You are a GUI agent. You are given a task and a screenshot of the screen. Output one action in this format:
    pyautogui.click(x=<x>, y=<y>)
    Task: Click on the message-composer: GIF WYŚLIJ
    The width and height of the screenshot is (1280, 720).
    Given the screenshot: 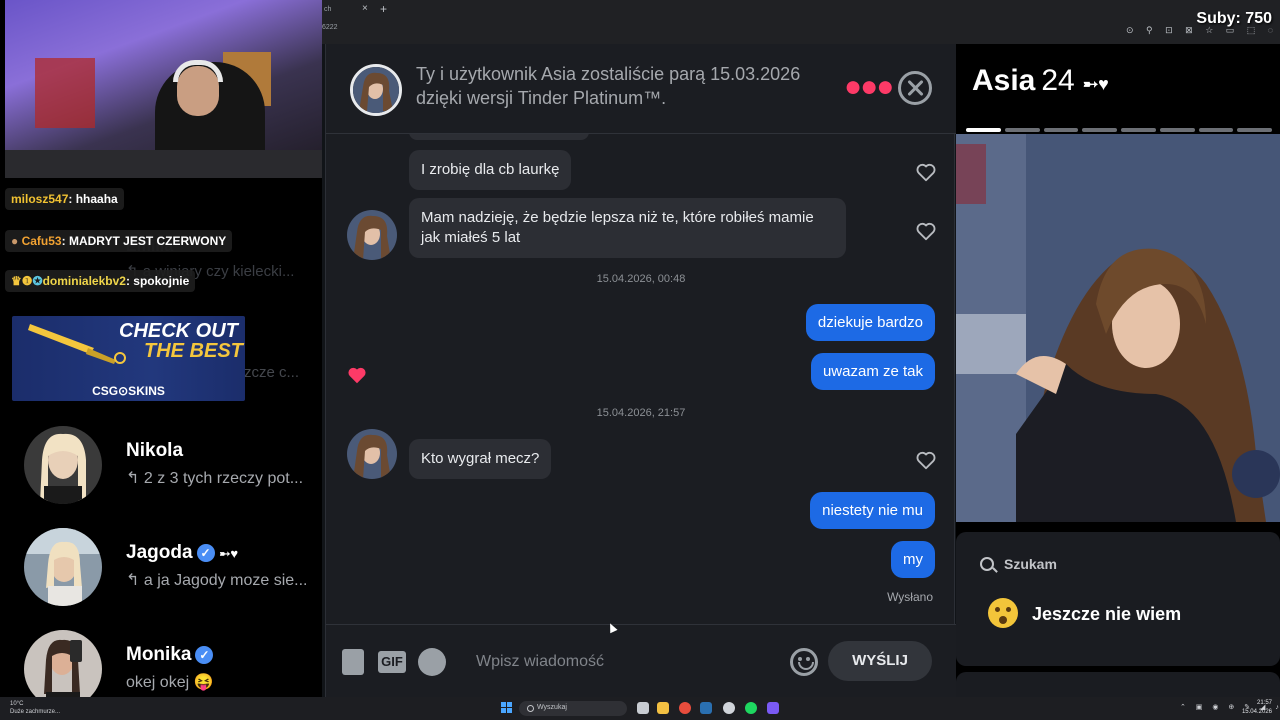 What is the action you would take?
    pyautogui.click(x=641, y=660)
    